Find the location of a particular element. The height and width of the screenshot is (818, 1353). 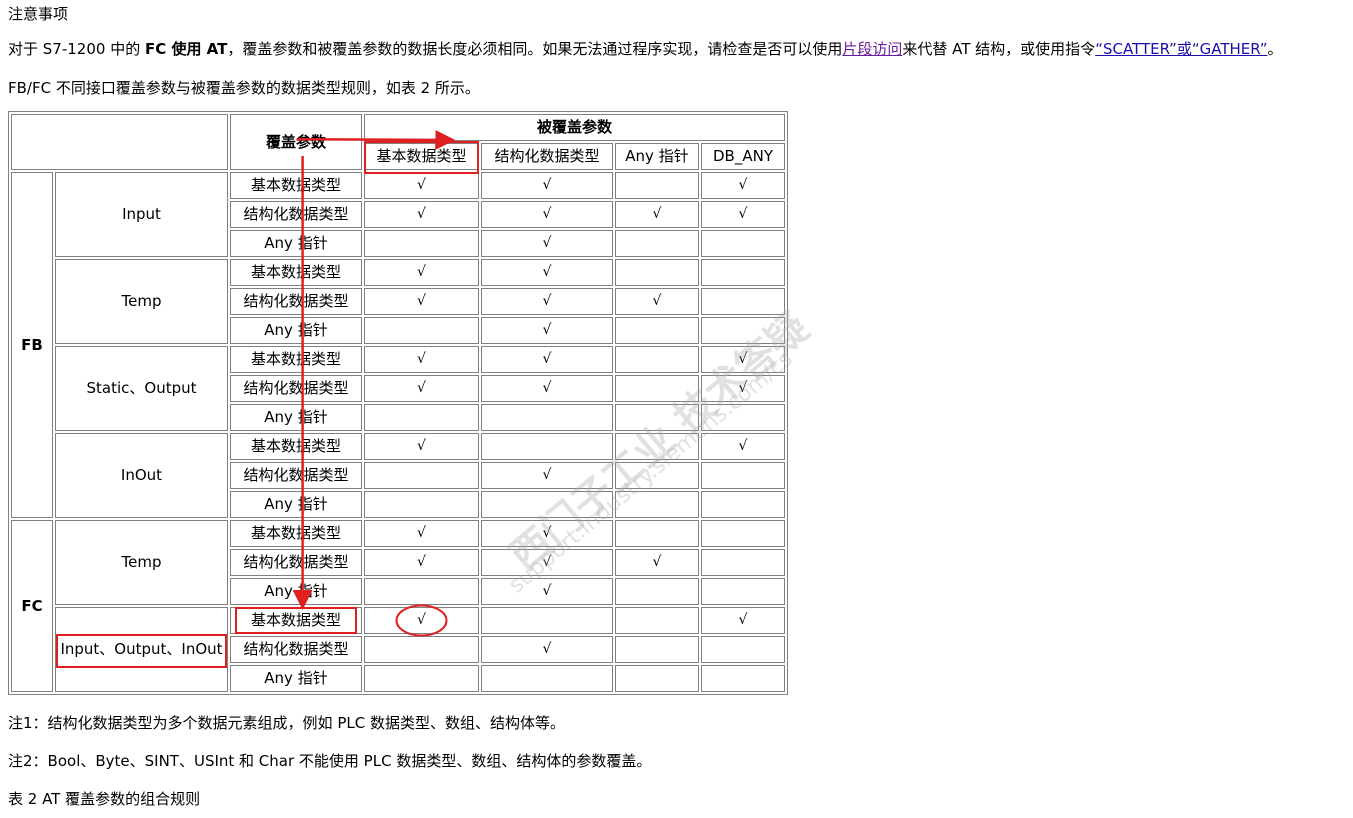

table-row: Static、Output 基本数据类型 √ √ √ is located at coordinates (398, 388).